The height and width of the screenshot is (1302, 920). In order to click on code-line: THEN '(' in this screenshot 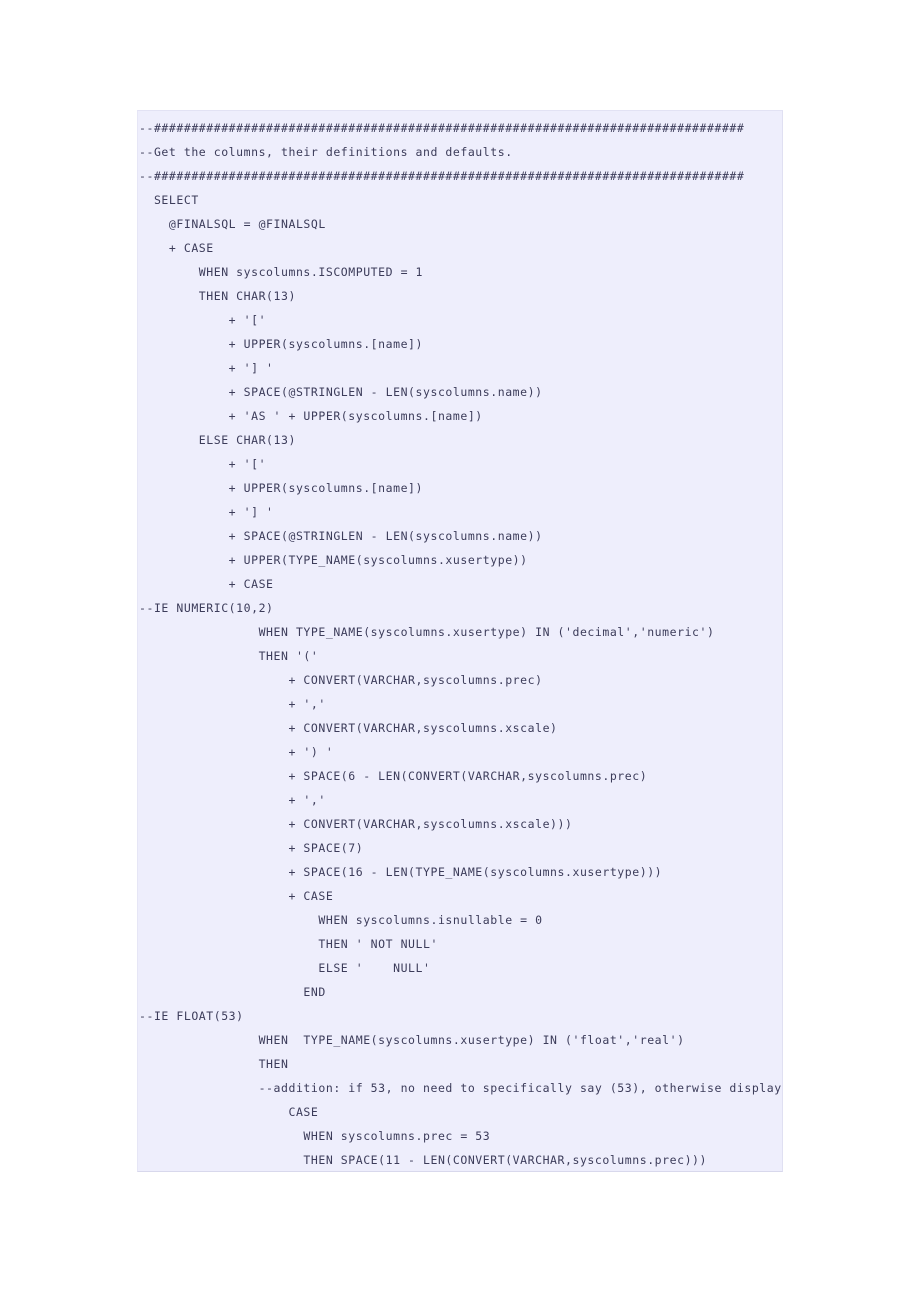, I will do `click(229, 656)`.